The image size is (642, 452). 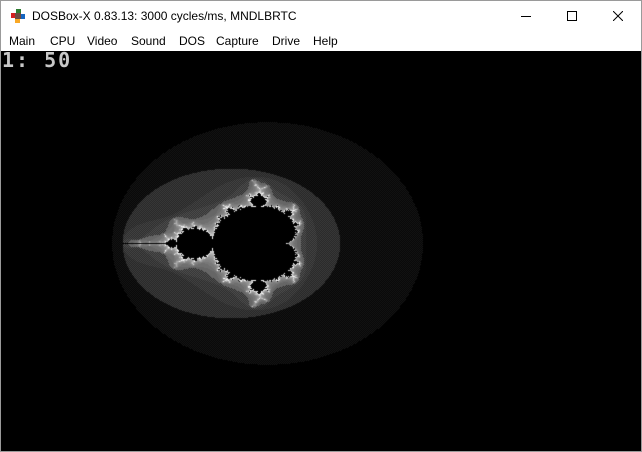 I want to click on close-button, so click(x=618, y=16).